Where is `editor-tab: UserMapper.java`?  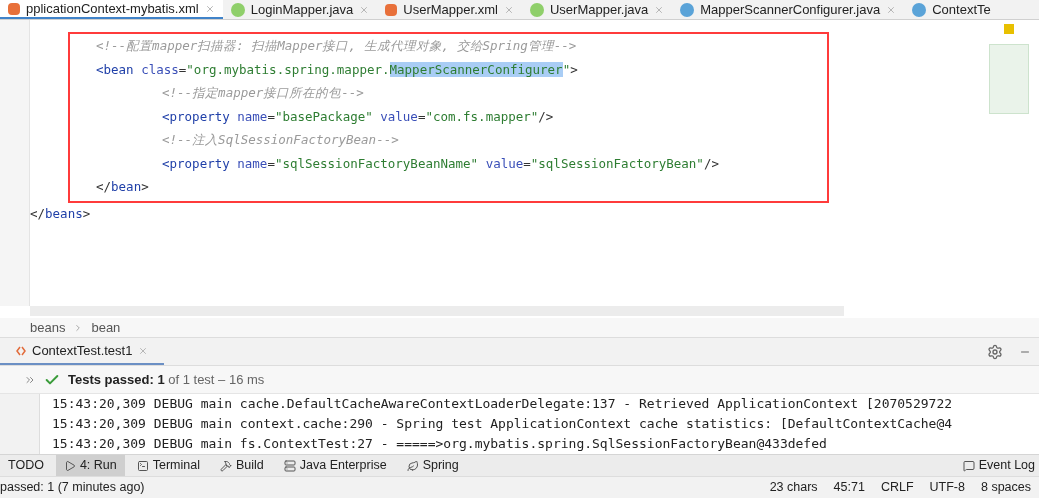
editor-tab: UserMapper.java is located at coordinates (597, 9).